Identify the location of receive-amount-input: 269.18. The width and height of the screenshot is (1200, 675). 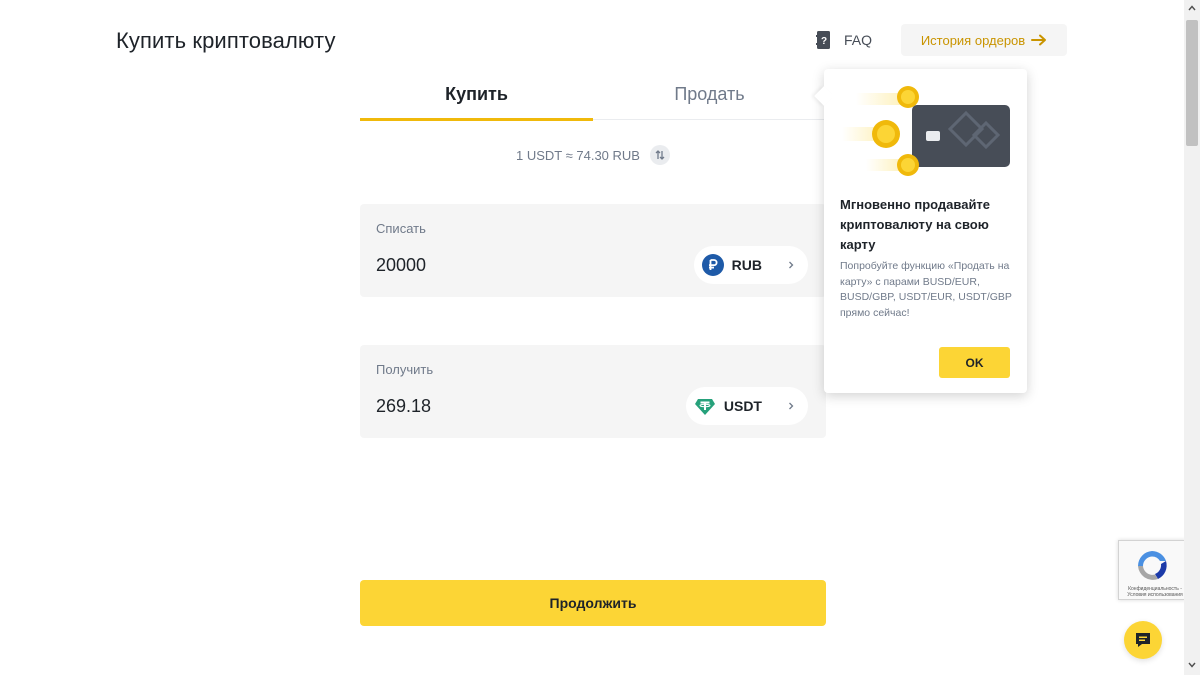
(403, 406).